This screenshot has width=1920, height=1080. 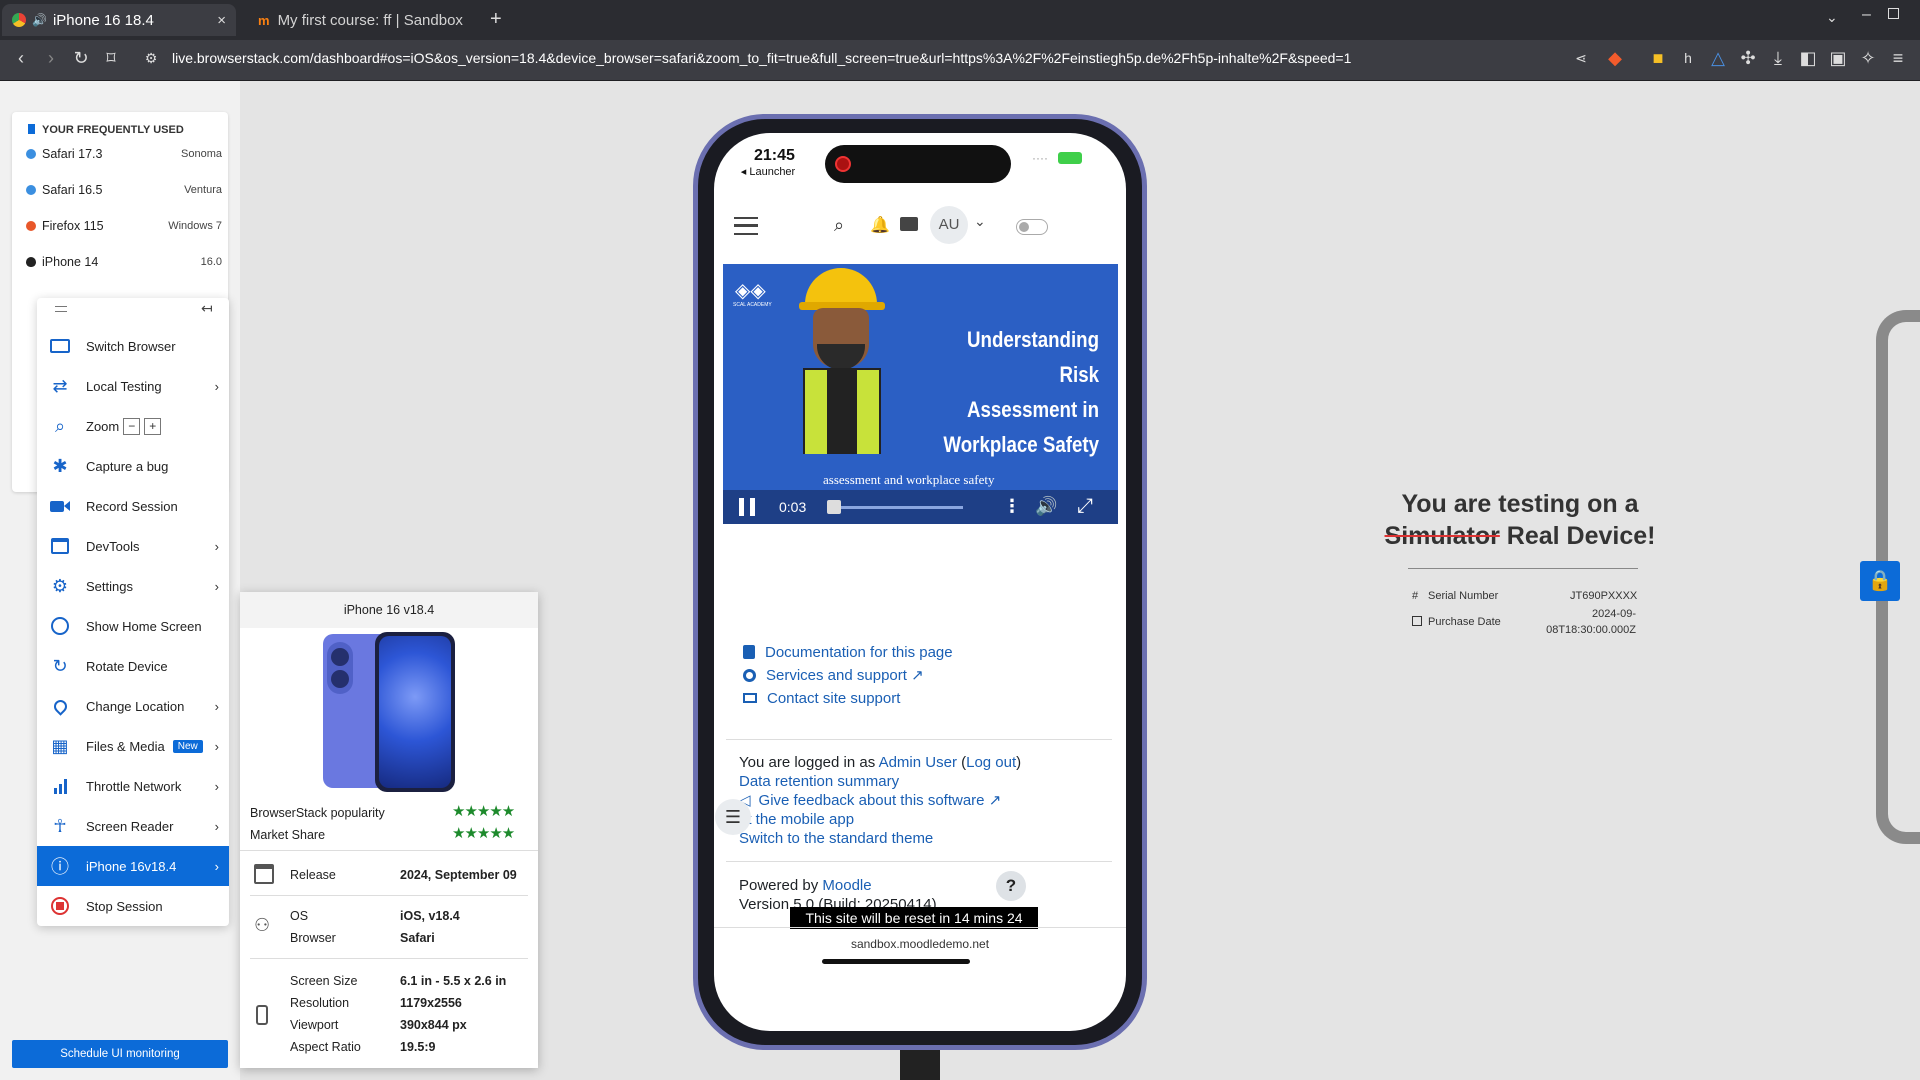 What do you see at coordinates (1032, 227) in the screenshot?
I see `edit-mode-toggle` at bounding box center [1032, 227].